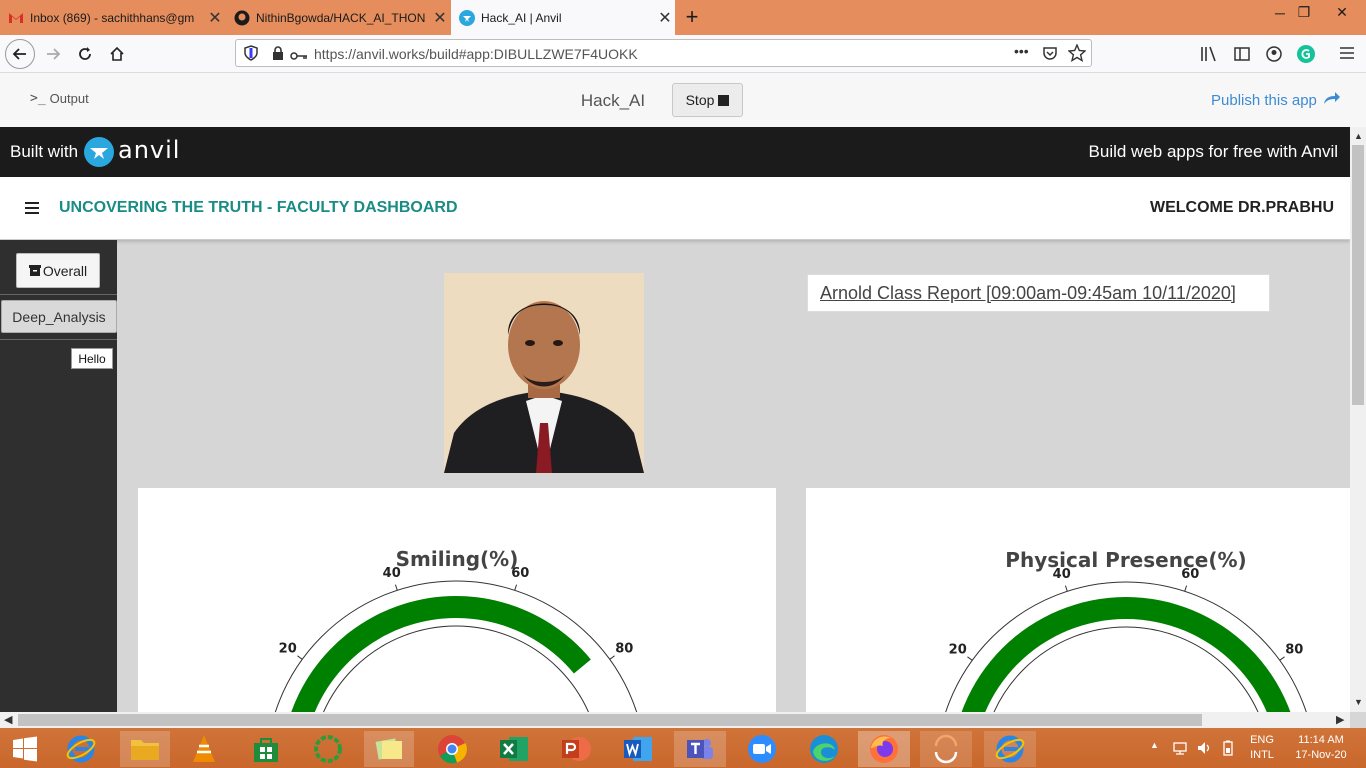 Image resolution: width=1366 pixels, height=768 pixels. Describe the element at coordinates (145, 749) in the screenshot. I see `file-explorer-icon` at that location.